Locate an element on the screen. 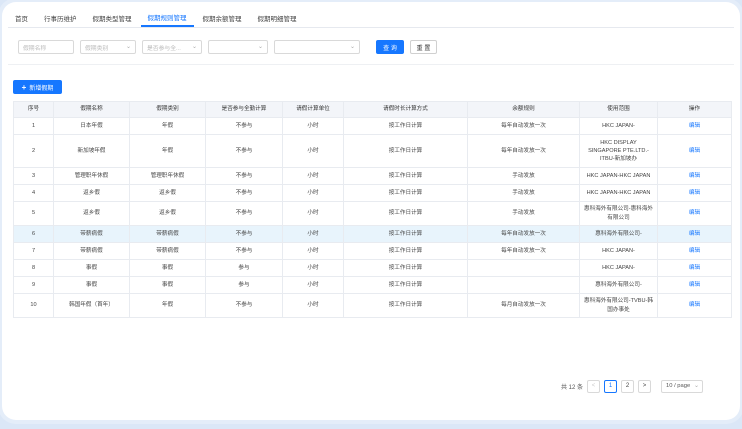  table-cell: 返乡假 is located at coordinates (167, 193).